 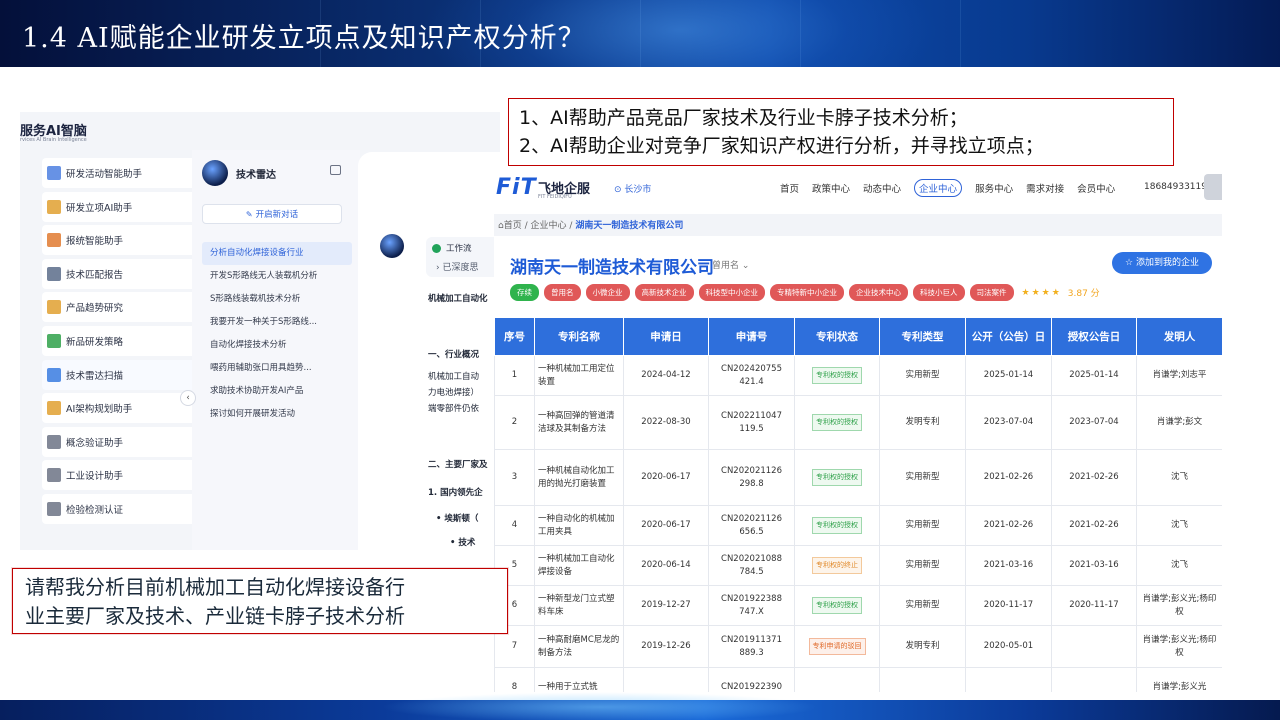 I want to click on site-logo: FiT, so click(x=516, y=187).